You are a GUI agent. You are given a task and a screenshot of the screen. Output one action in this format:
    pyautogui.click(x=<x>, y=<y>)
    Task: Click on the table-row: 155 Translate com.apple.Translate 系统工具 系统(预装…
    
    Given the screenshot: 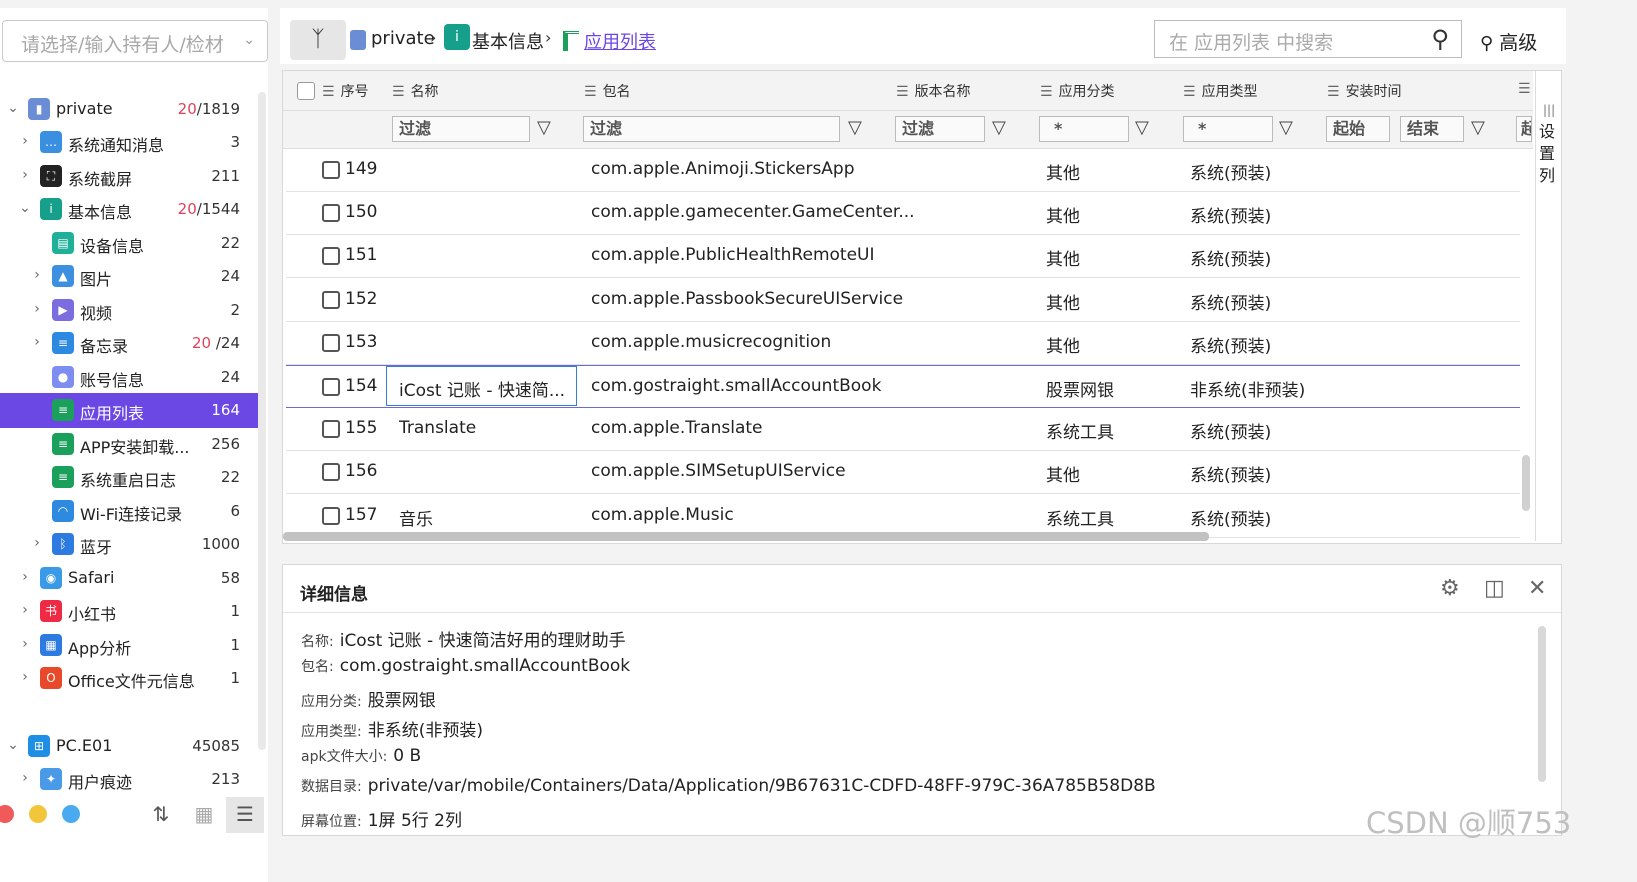 What is the action you would take?
    pyautogui.click(x=903, y=430)
    